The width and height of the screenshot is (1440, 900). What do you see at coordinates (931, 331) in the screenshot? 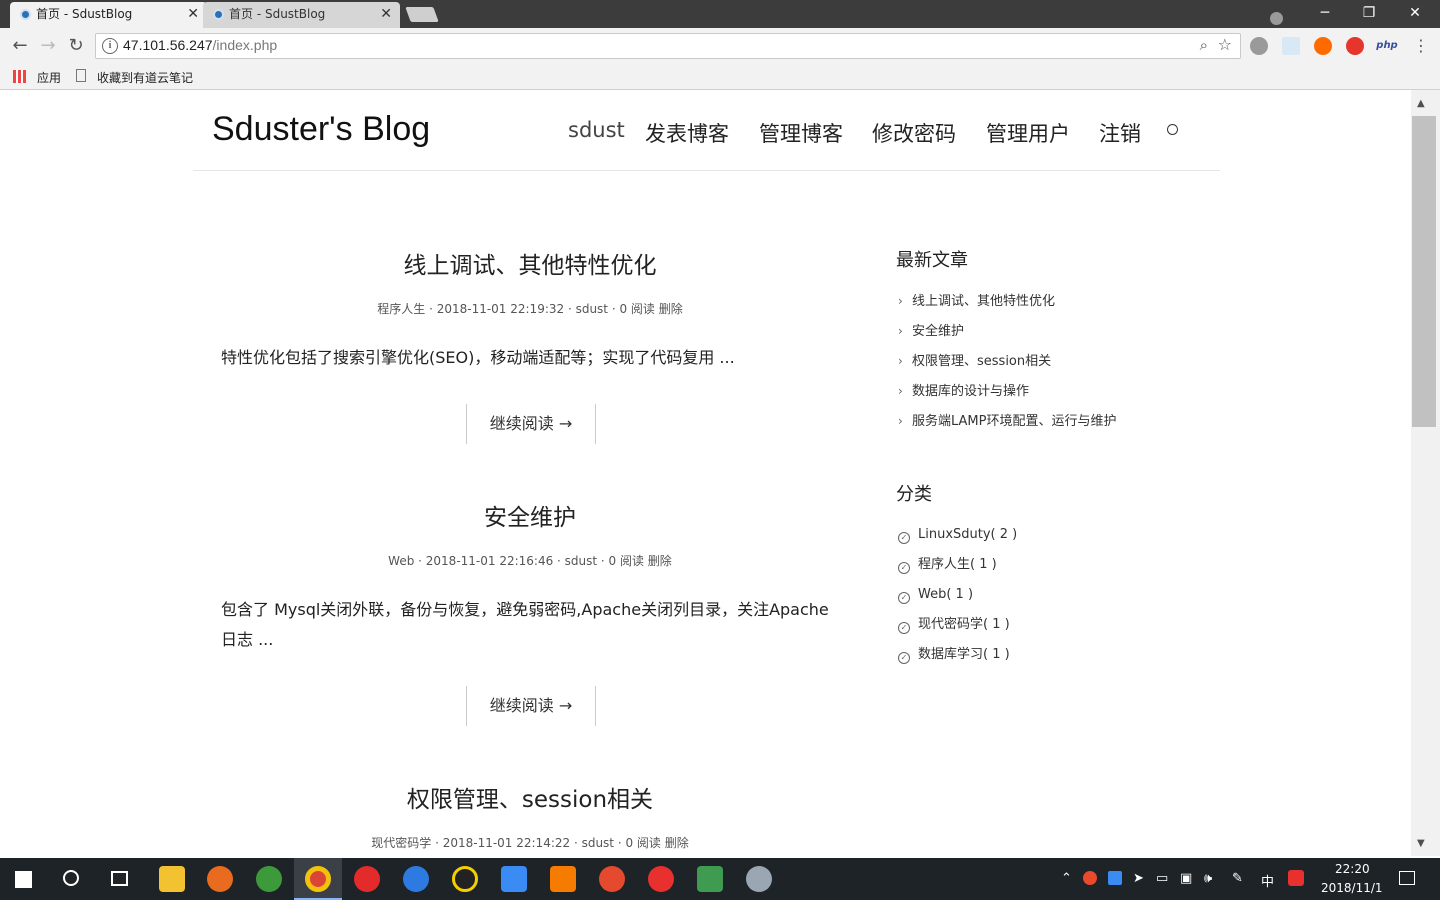
I see `latest-post-link: › 安全维护` at bounding box center [931, 331].